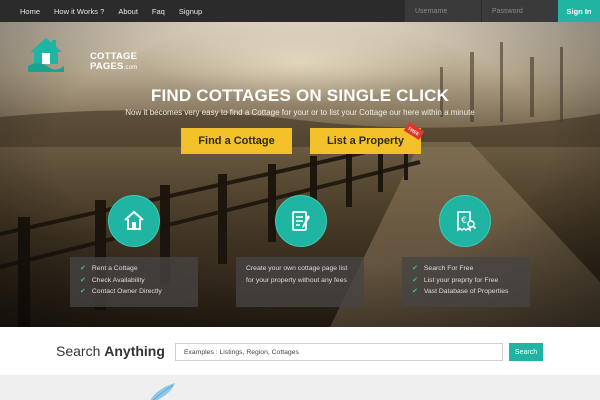 The image size is (600, 400). I want to click on feature-list-item: ✔ Rent a Cottage, so click(134, 269).